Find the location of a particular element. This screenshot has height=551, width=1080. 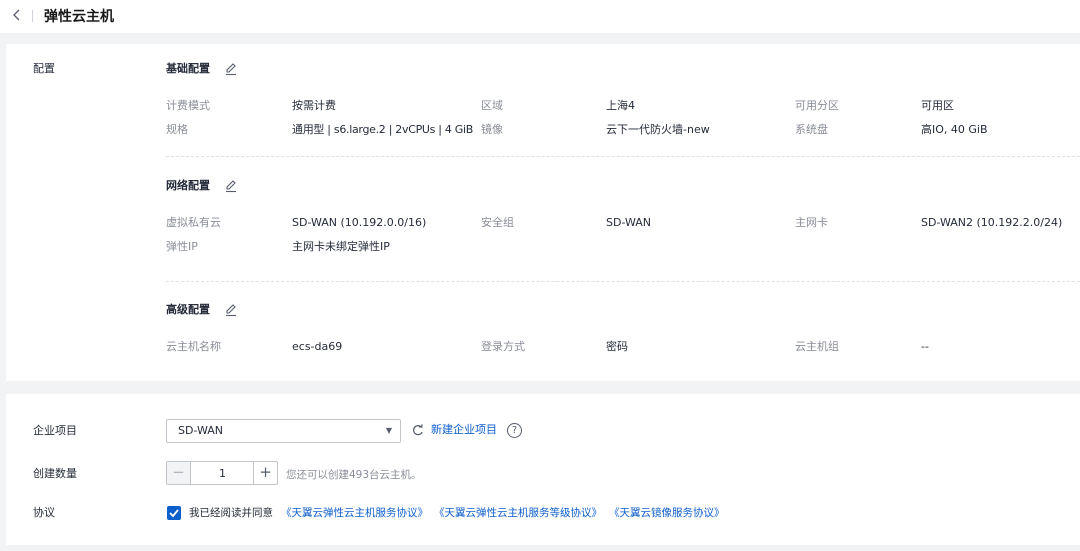

agreement-text: 我已经阅读并同意 is located at coordinates (231, 513).